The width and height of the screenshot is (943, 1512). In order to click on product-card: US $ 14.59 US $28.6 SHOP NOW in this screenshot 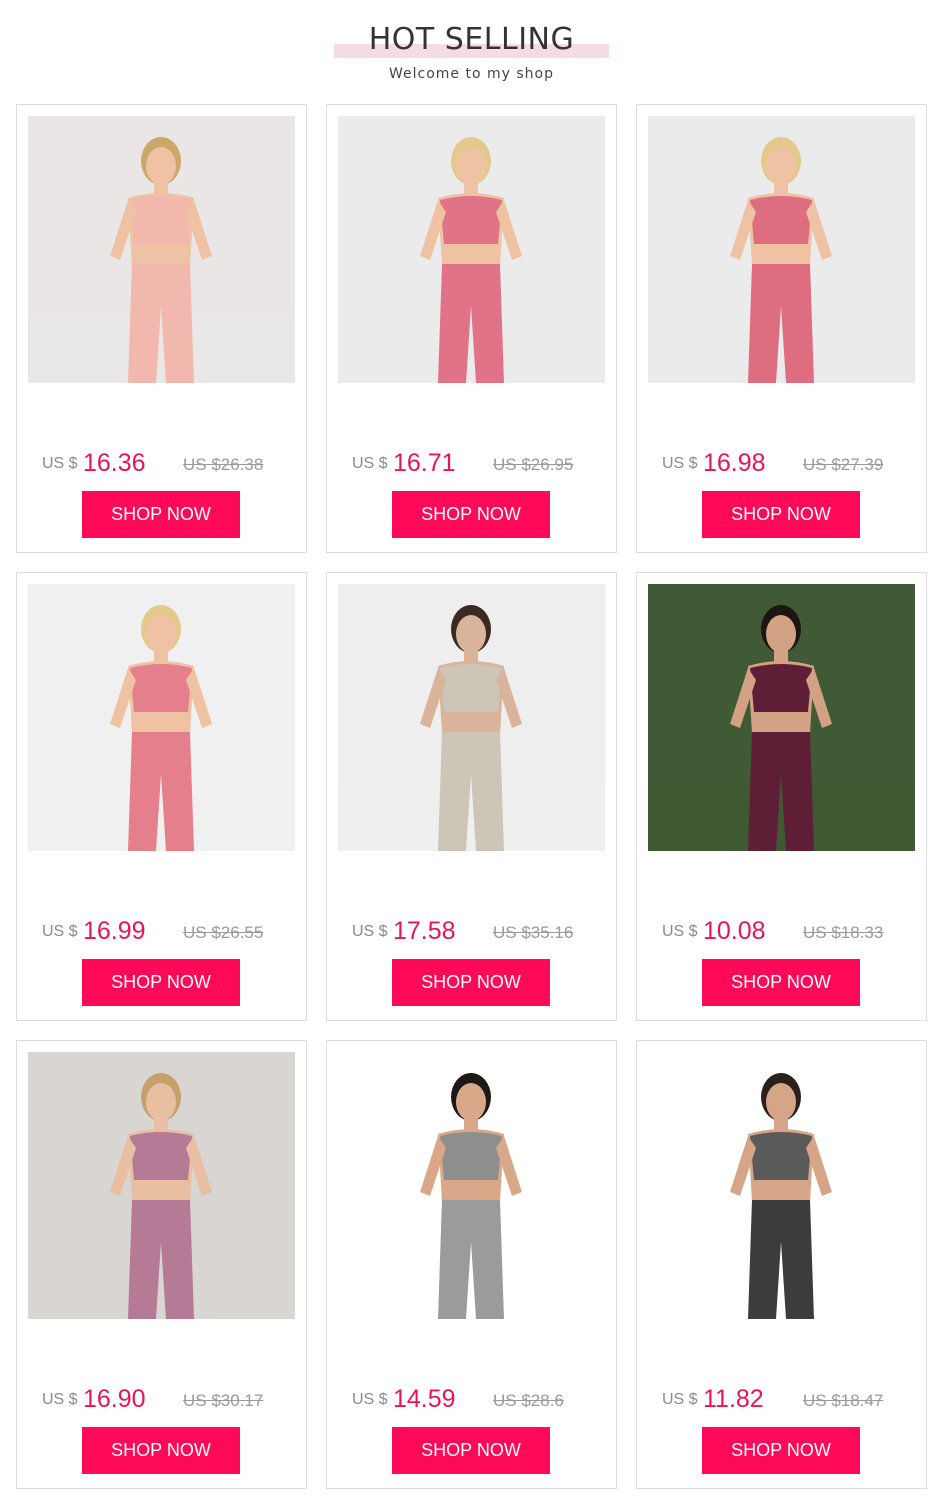, I will do `click(471, 1264)`.